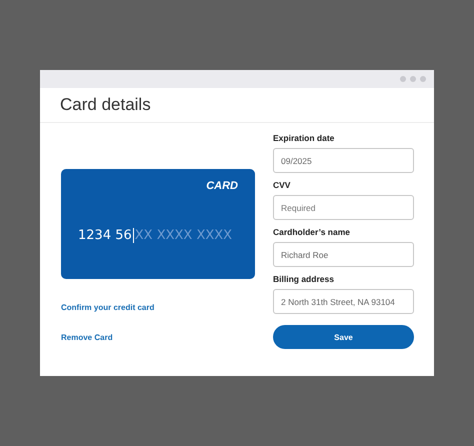 The width and height of the screenshot is (474, 446). I want to click on field-label: Expiration date, so click(304, 138).